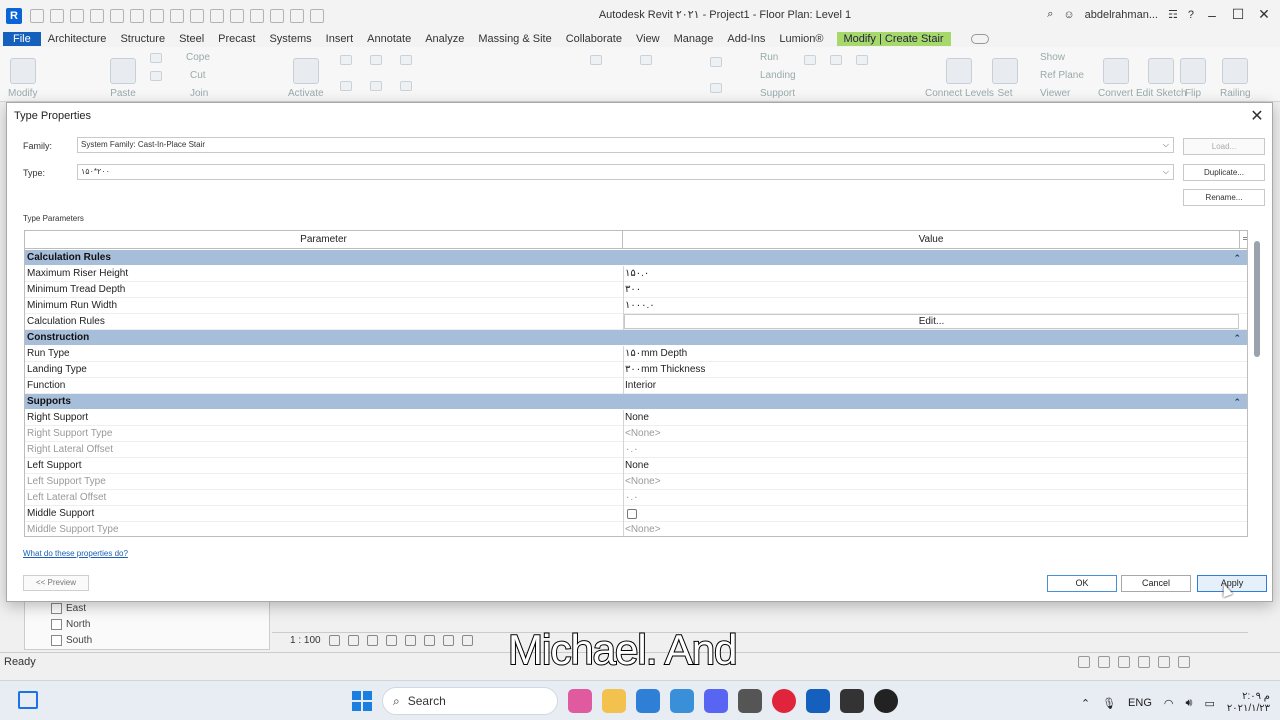 This screenshot has height=720, width=1280. What do you see at coordinates (391, 640) in the screenshot?
I see `shadows-icon` at bounding box center [391, 640].